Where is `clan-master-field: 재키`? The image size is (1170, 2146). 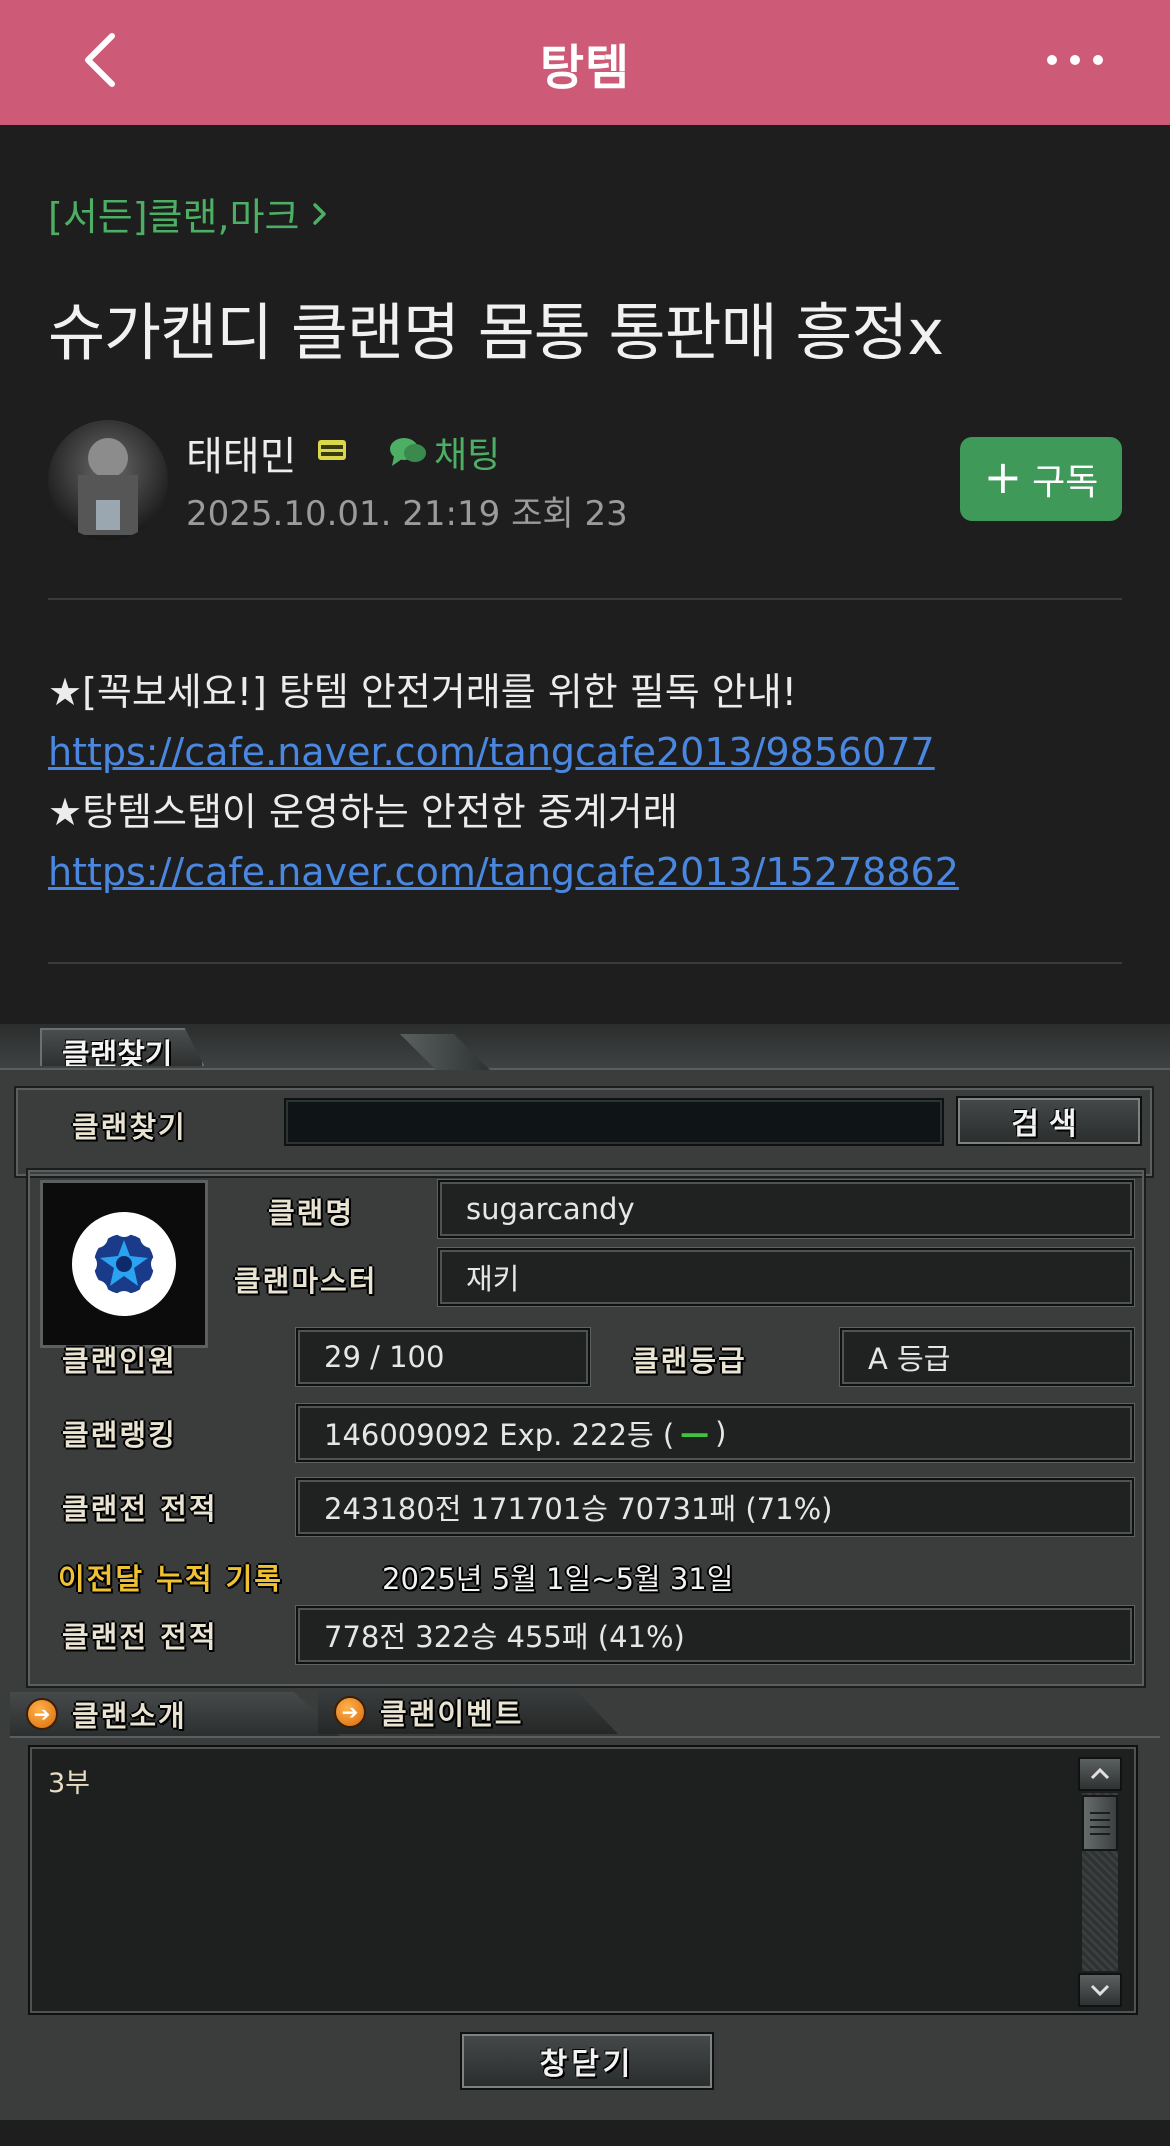
clan-master-field: 재키 is located at coordinates (786, 1277).